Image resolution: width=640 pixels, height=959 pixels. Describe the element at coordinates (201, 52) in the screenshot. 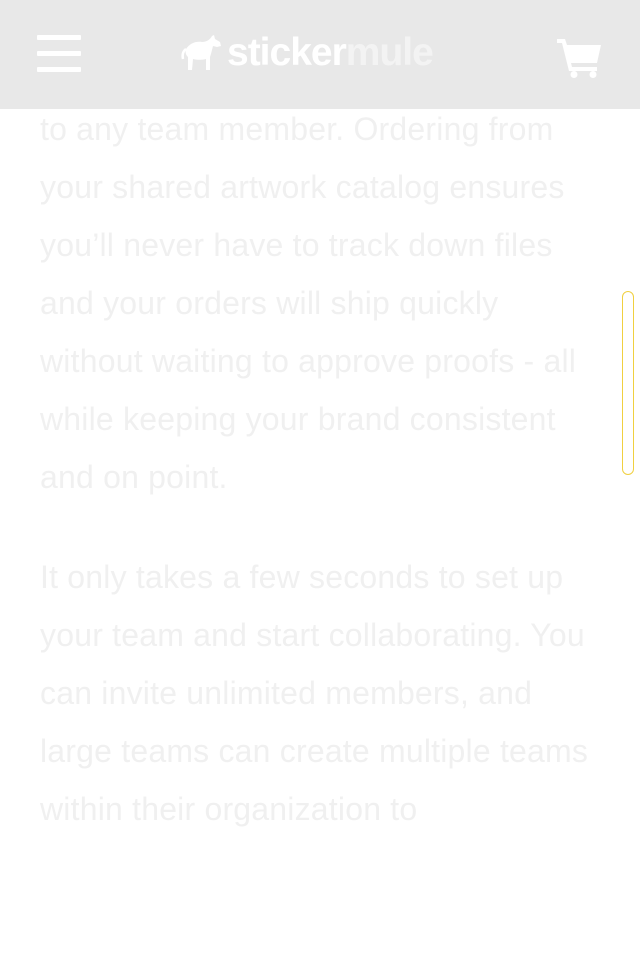

I see `mule-logo-icon` at that location.